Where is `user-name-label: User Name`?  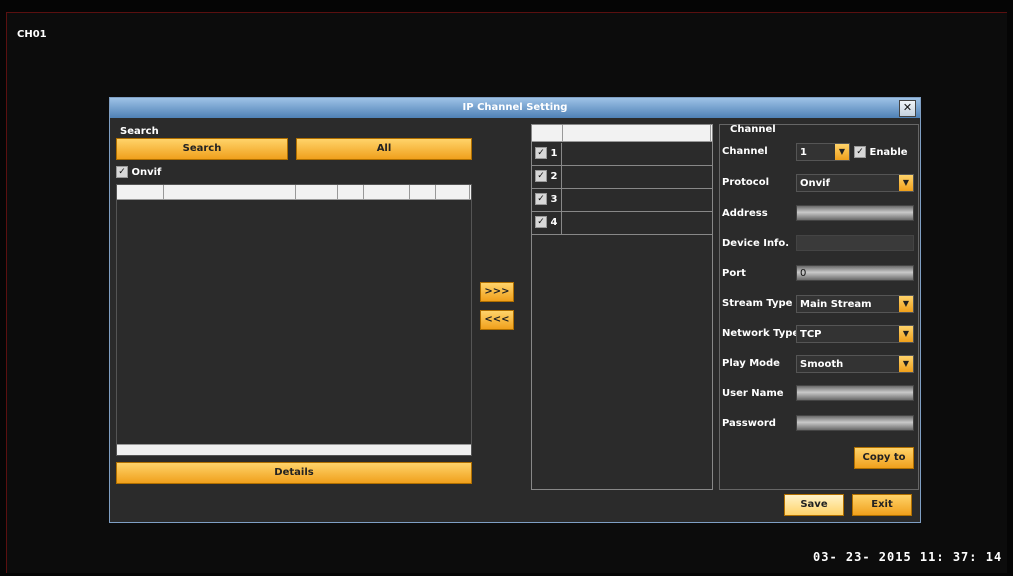 user-name-label: User Name is located at coordinates (753, 393).